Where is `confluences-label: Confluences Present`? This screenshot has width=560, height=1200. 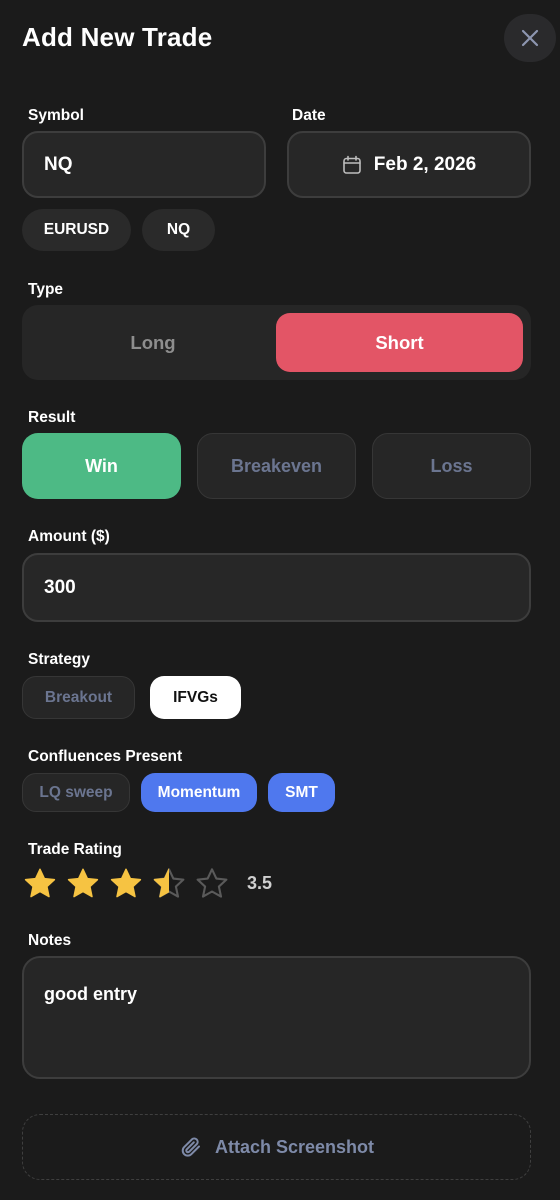
confluences-label: Confluences Present is located at coordinates (105, 756).